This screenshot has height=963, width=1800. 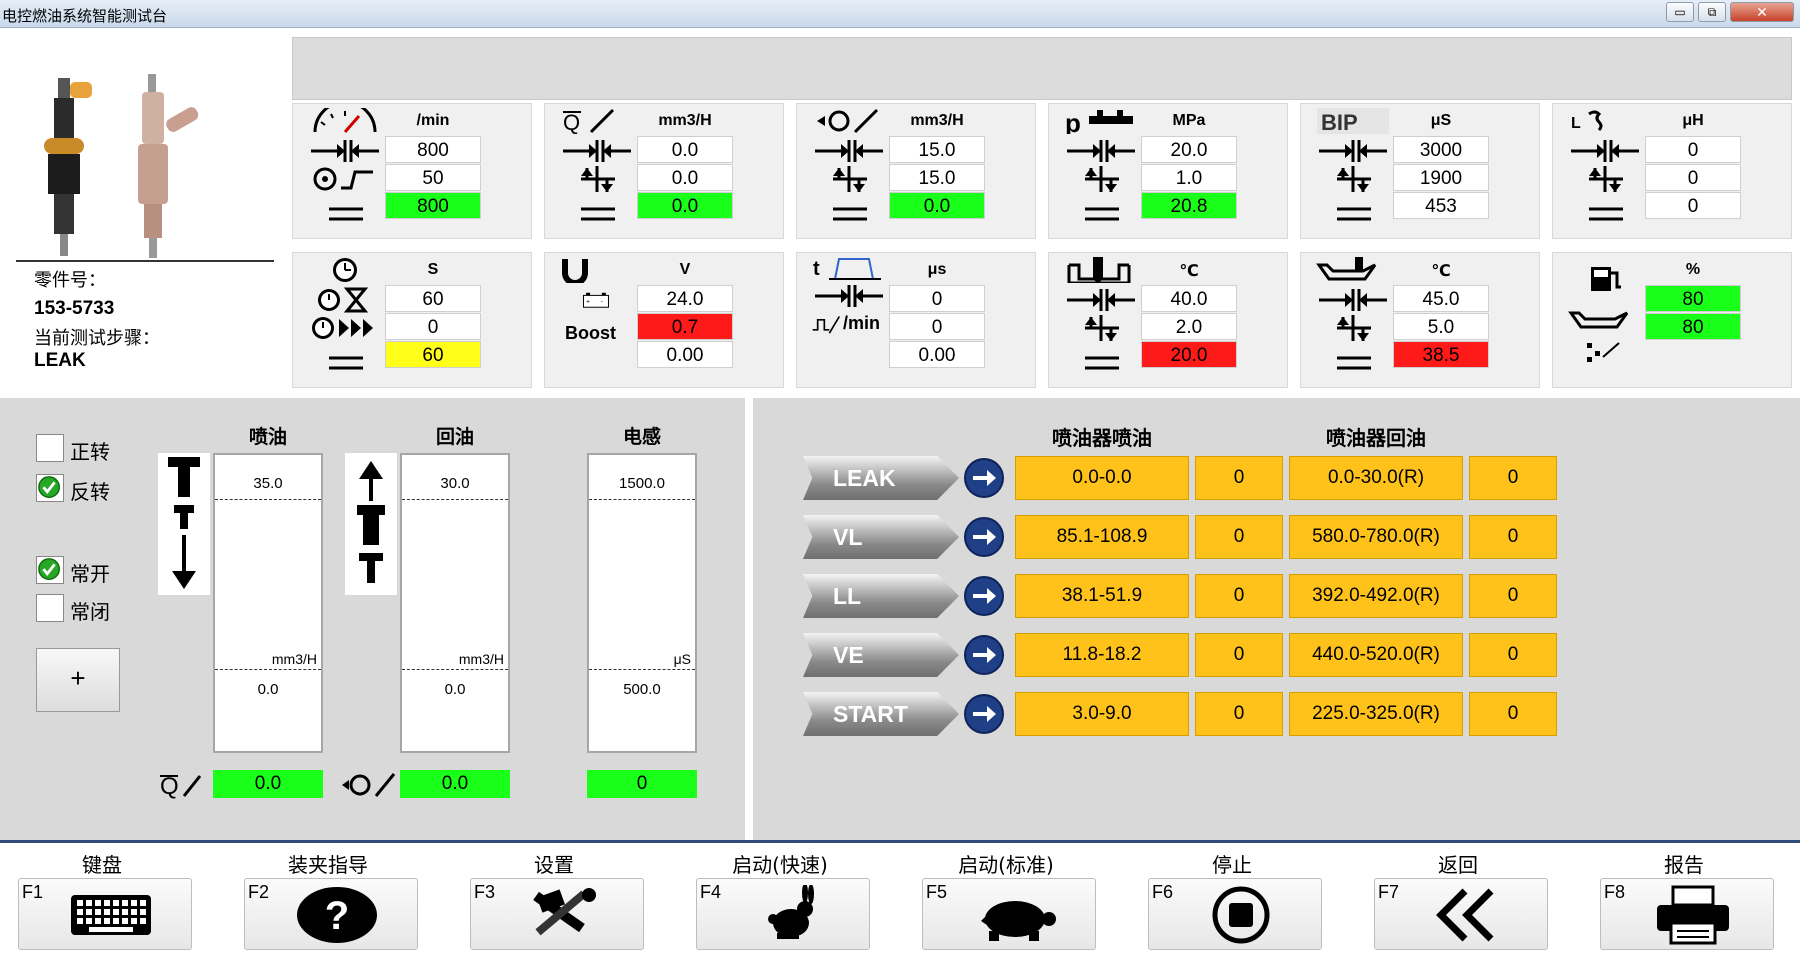 What do you see at coordinates (984, 478) in the screenshot?
I see `run-step-leak-icon` at bounding box center [984, 478].